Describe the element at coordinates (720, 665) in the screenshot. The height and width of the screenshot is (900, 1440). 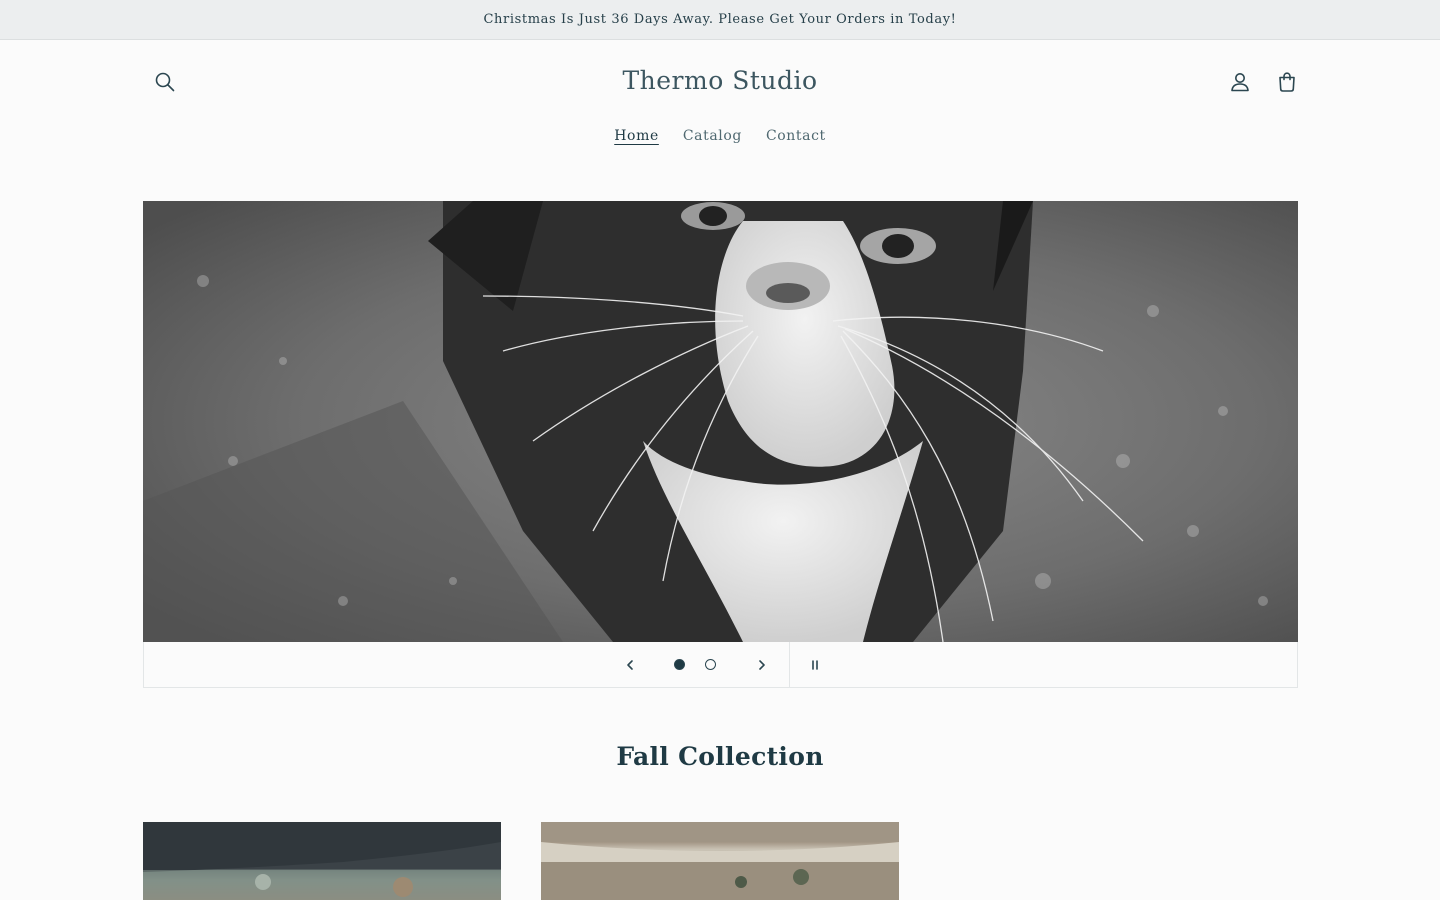
I see `slideshow-controls` at that location.